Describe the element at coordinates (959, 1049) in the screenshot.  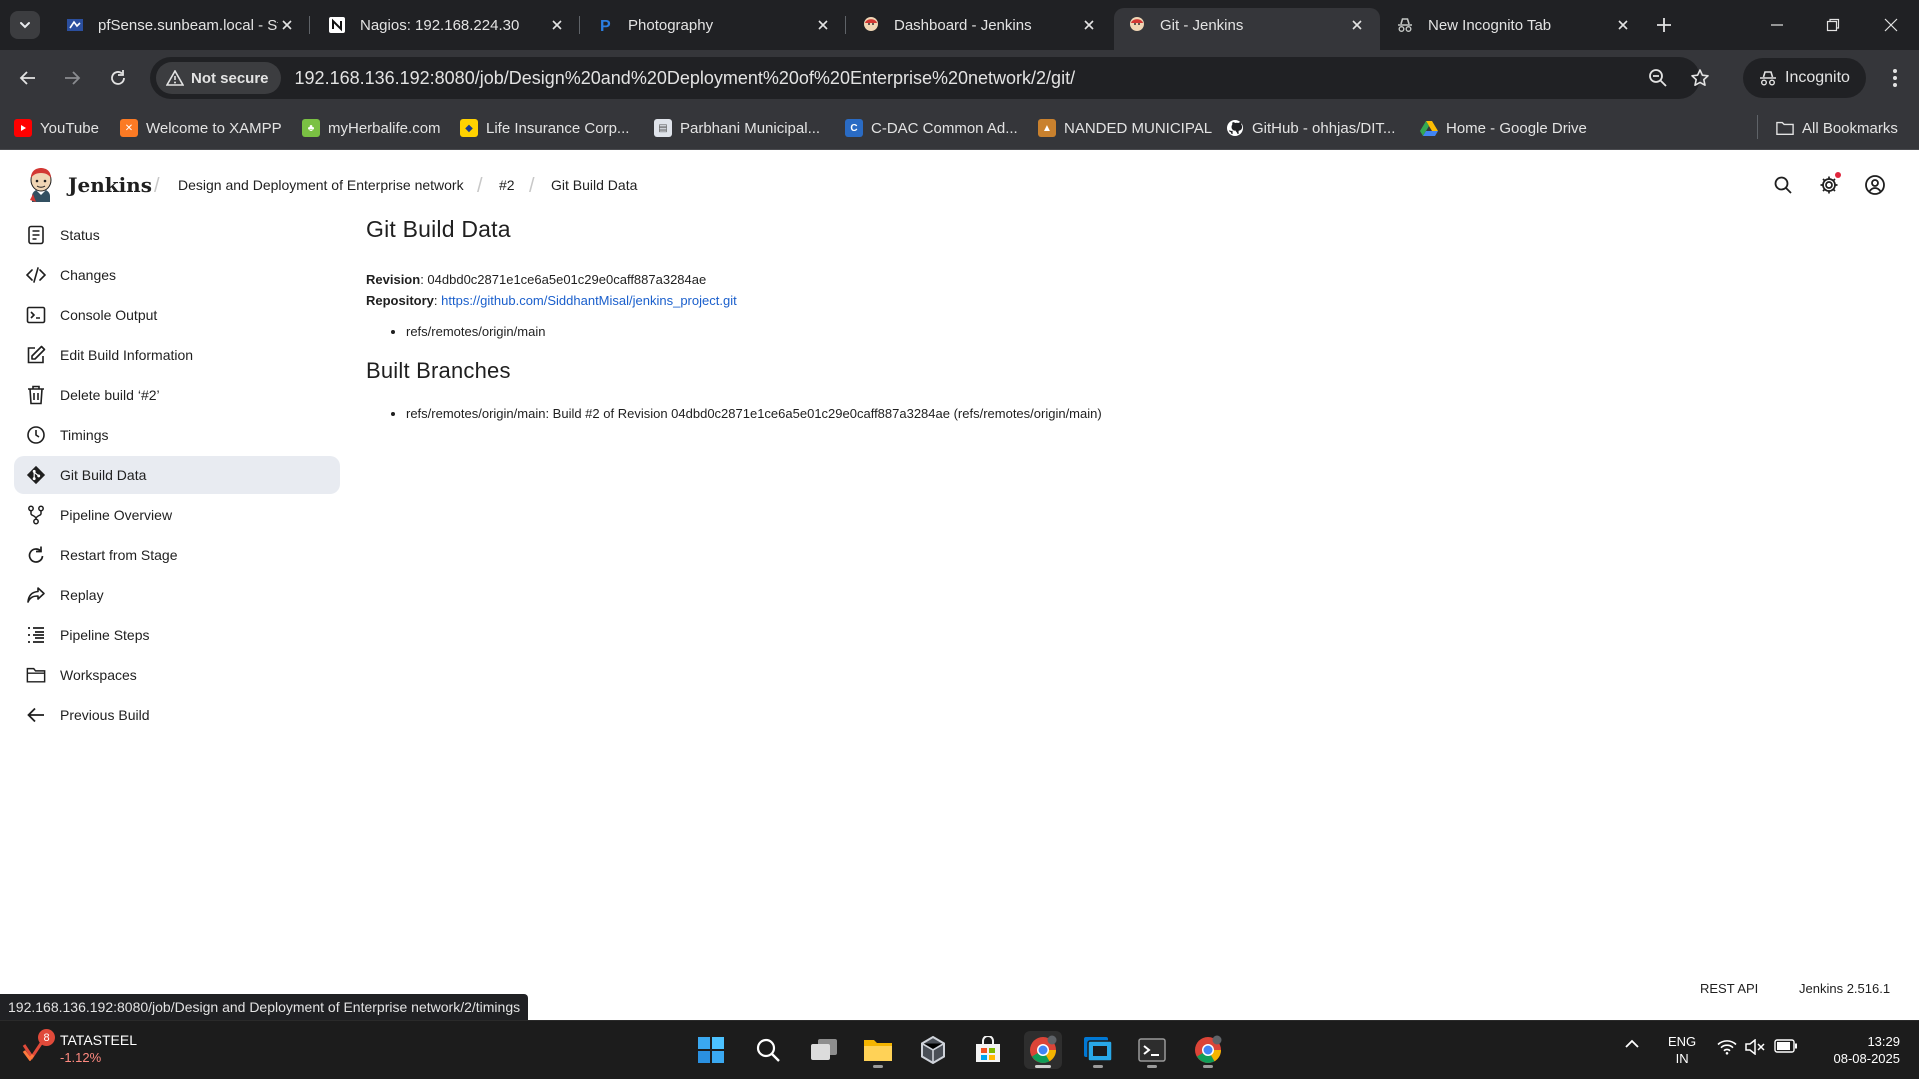
I see `windows-taskbar: 8 TATASTEEL -1.12% ENG IN 13:29 08-08-2025` at that location.